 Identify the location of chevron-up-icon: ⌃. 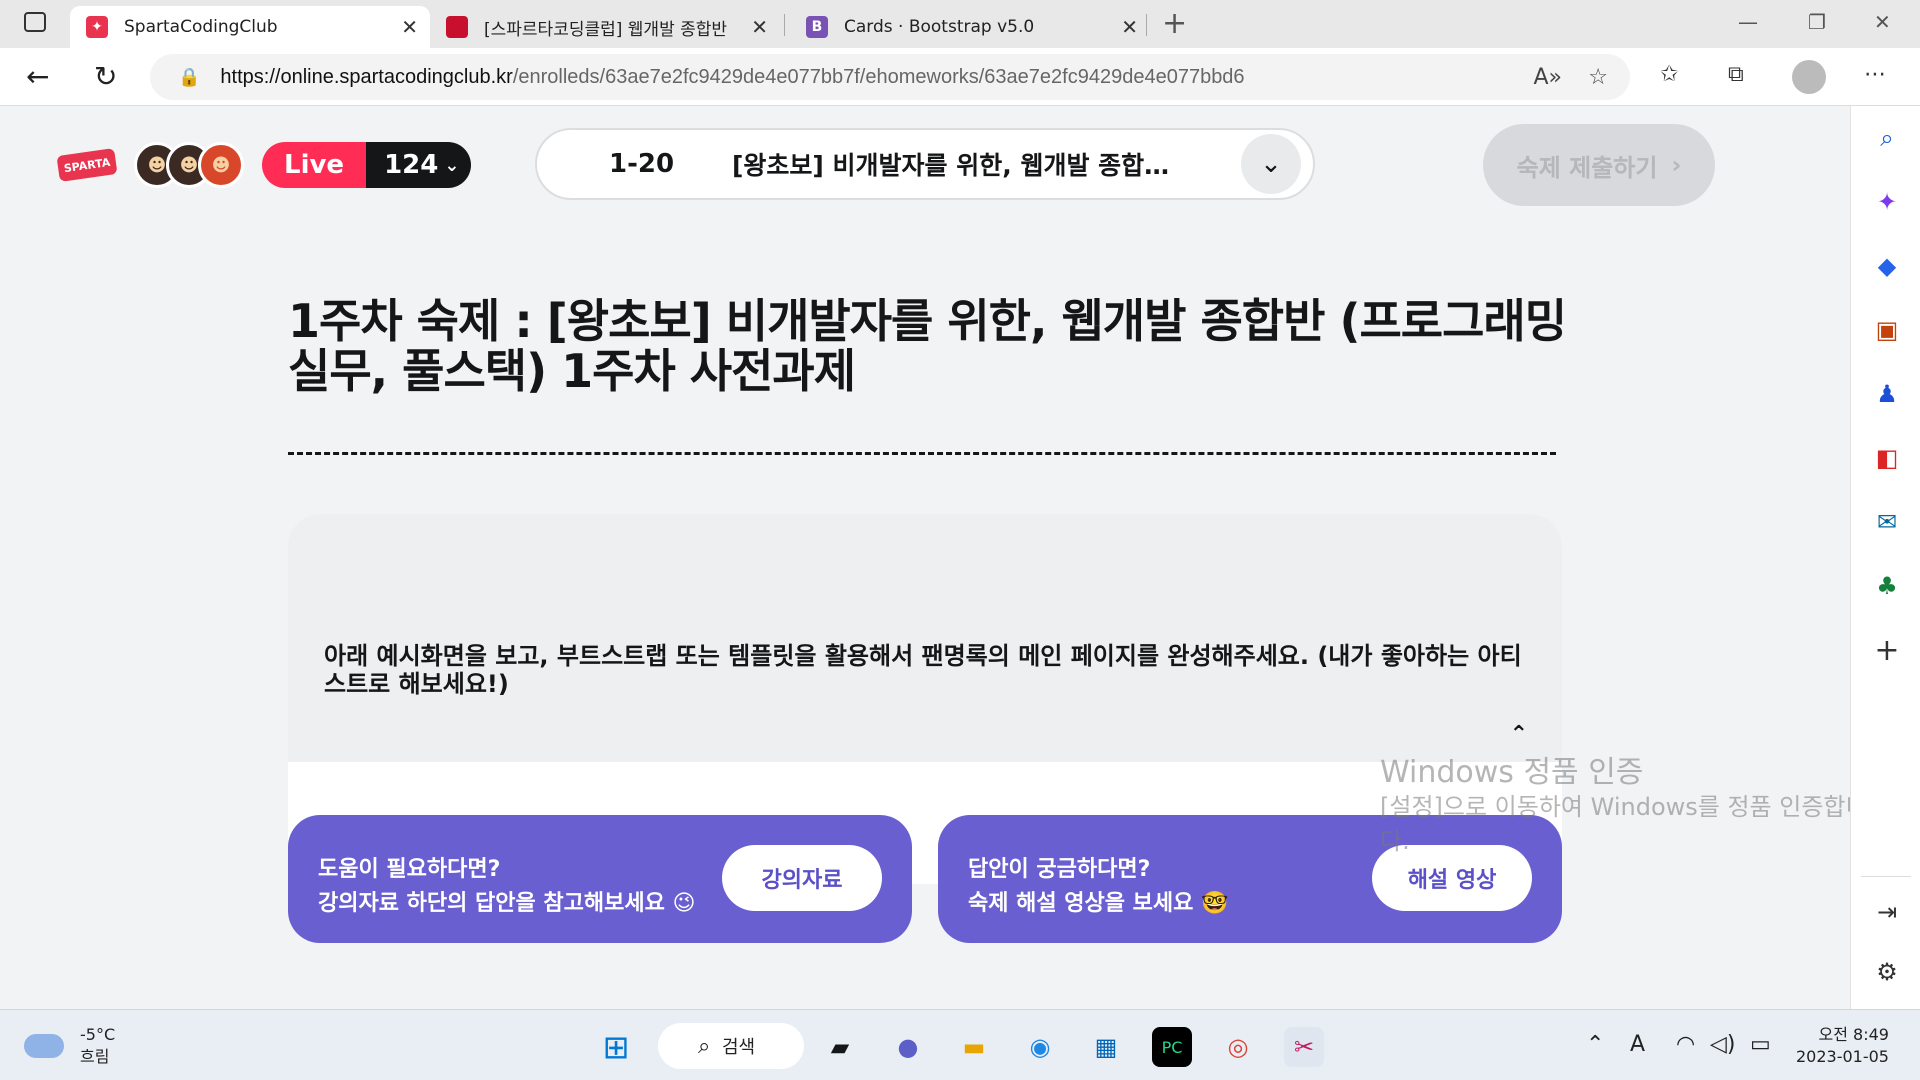
(1519, 734).